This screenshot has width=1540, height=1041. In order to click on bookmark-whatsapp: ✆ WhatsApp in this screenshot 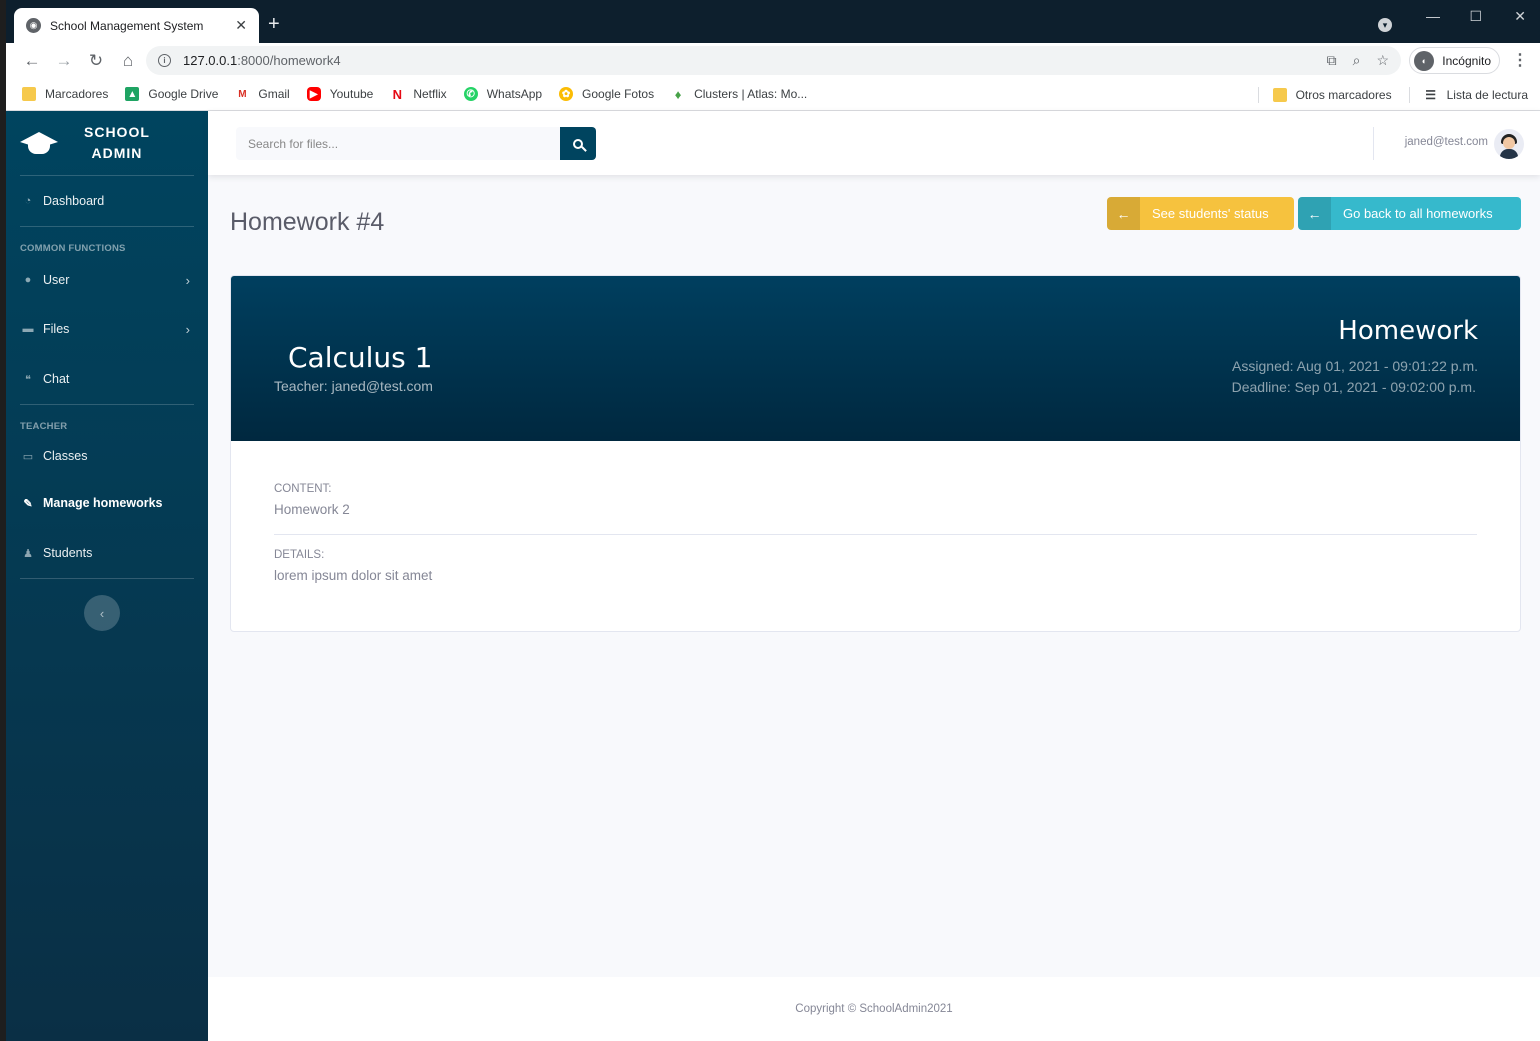, I will do `click(502, 94)`.